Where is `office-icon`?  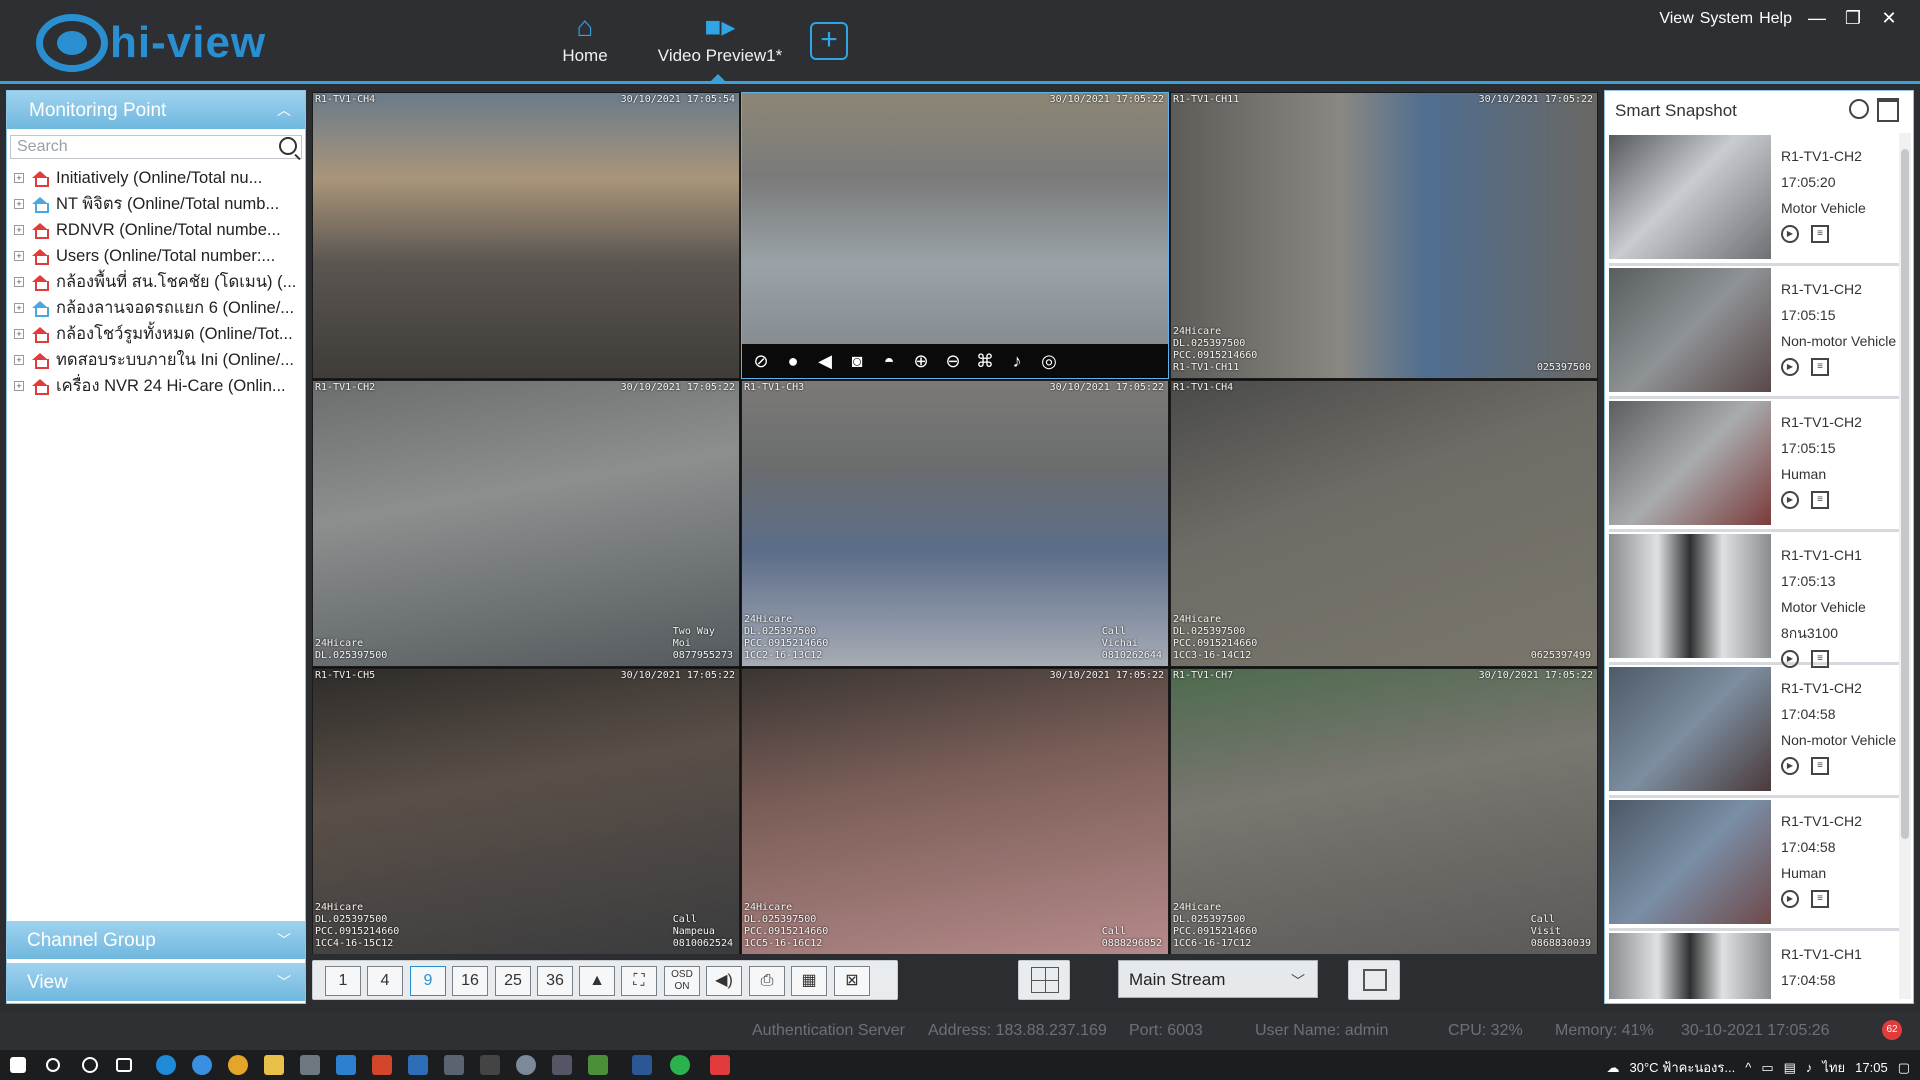 office-icon is located at coordinates (382, 1065).